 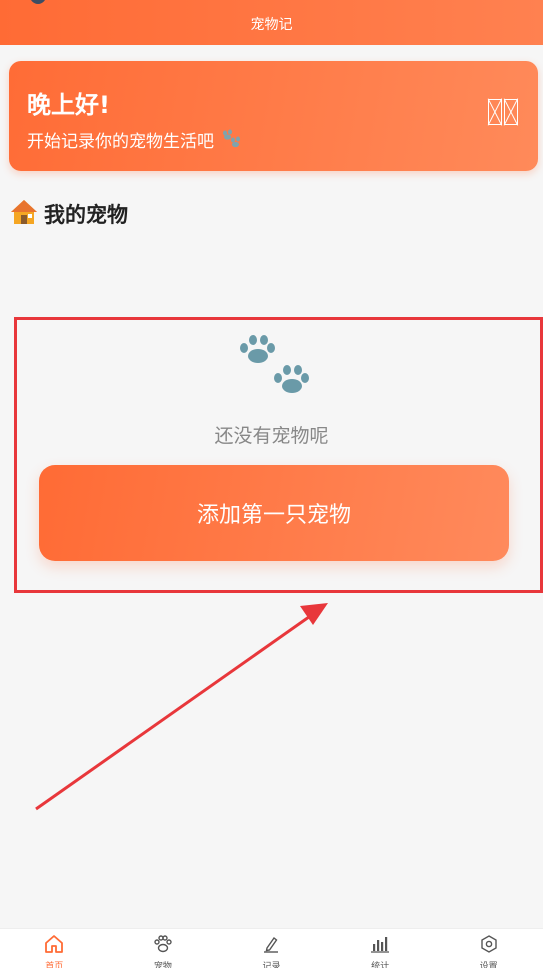 I want to click on bar-chart-icon, so click(x=380, y=946).